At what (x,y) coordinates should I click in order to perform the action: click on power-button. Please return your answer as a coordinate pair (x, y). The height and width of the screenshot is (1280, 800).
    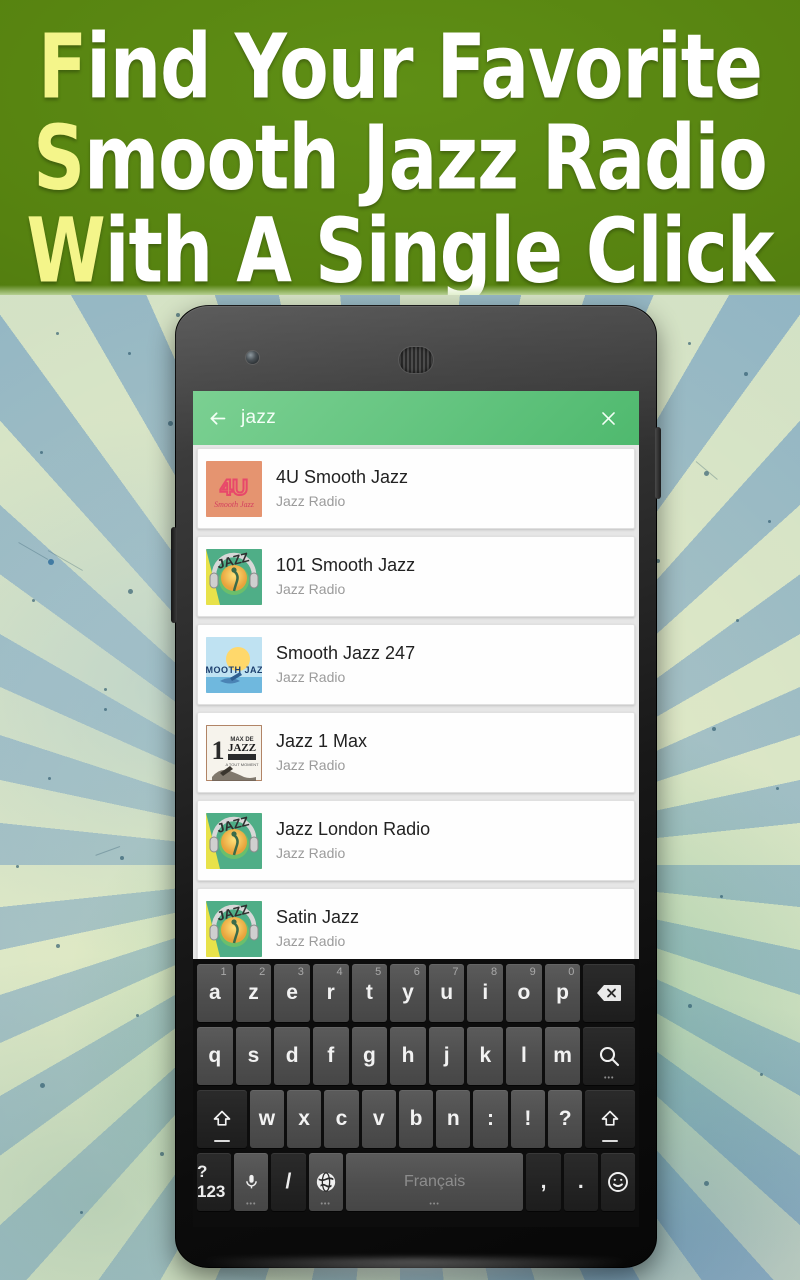
    Looking at the image, I should click on (658, 463).